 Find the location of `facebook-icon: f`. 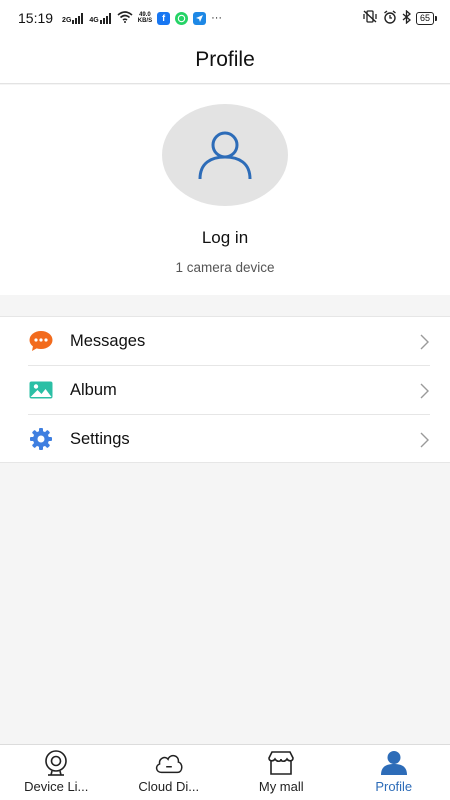

facebook-icon: f is located at coordinates (164, 18).